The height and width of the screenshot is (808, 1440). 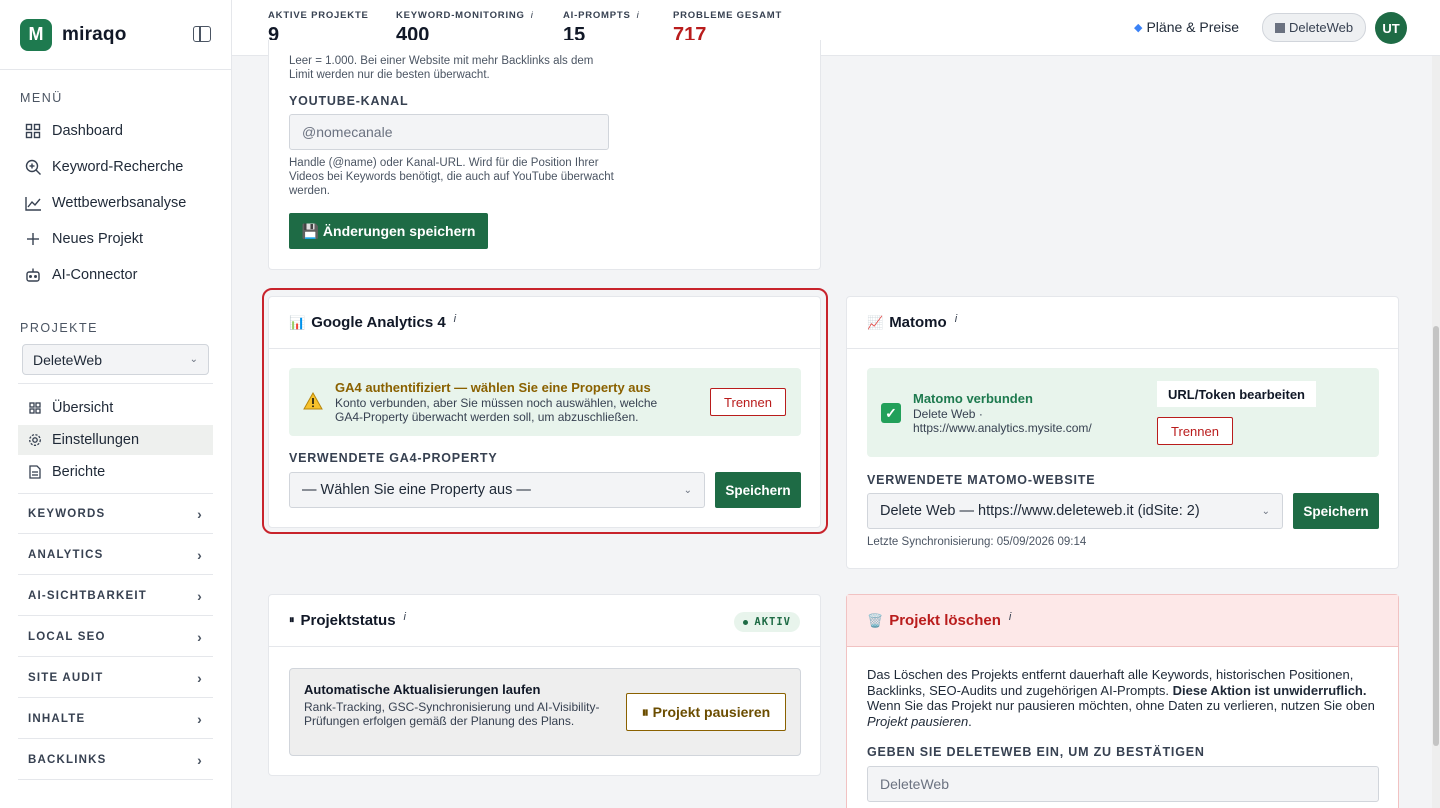 I want to click on status-badge: AKTIV, so click(x=767, y=622).